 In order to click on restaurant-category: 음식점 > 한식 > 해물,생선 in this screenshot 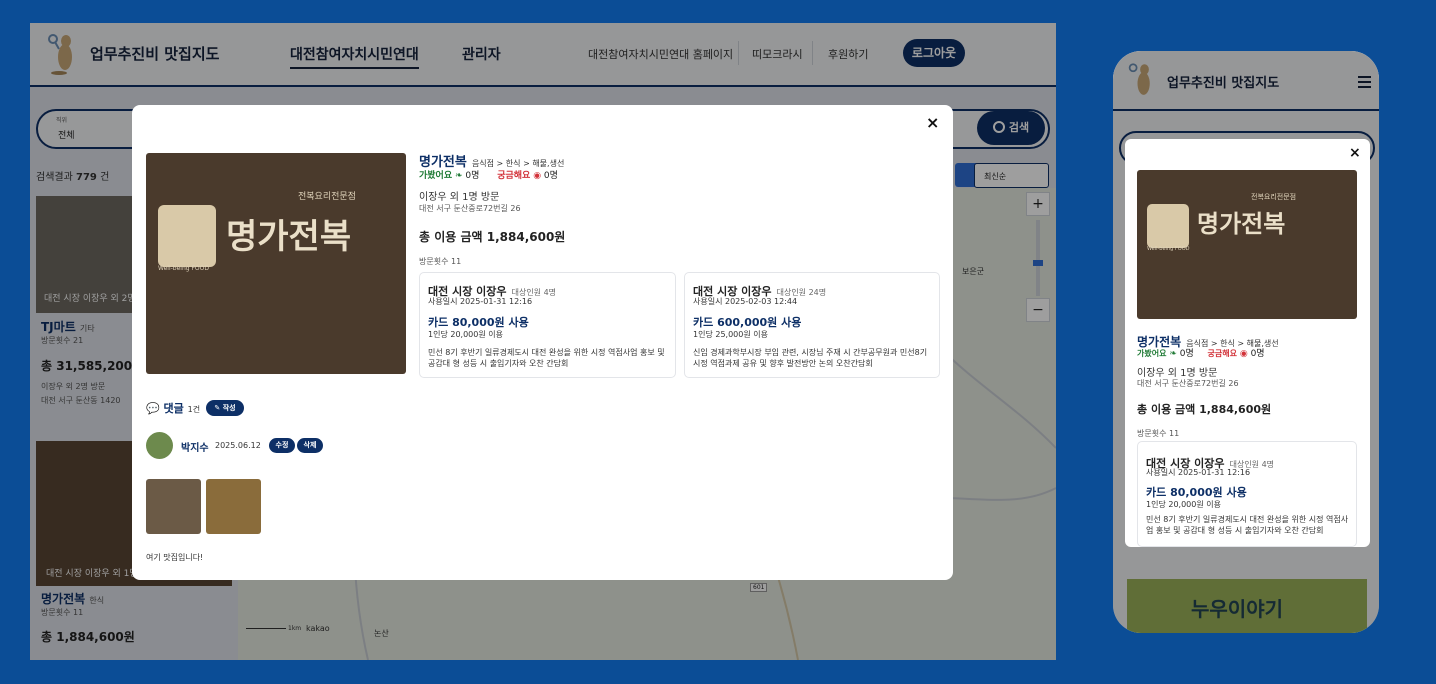, I will do `click(518, 163)`.